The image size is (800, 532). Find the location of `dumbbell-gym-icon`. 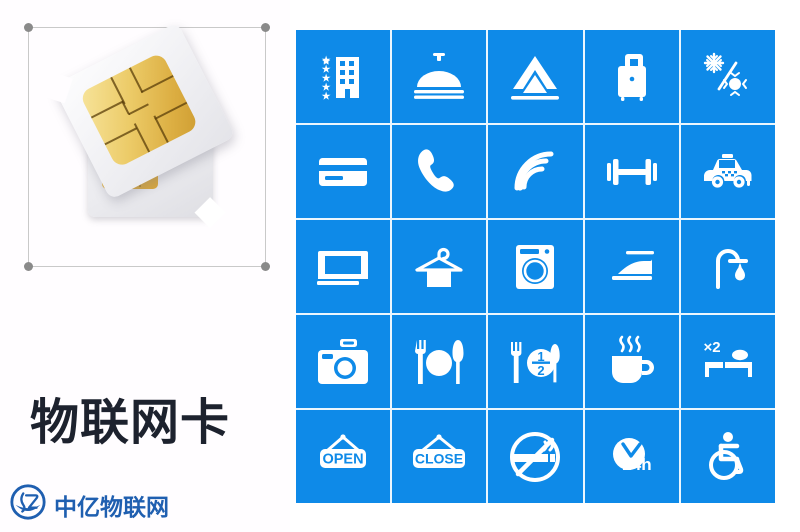

dumbbell-gym-icon is located at coordinates (632, 172).